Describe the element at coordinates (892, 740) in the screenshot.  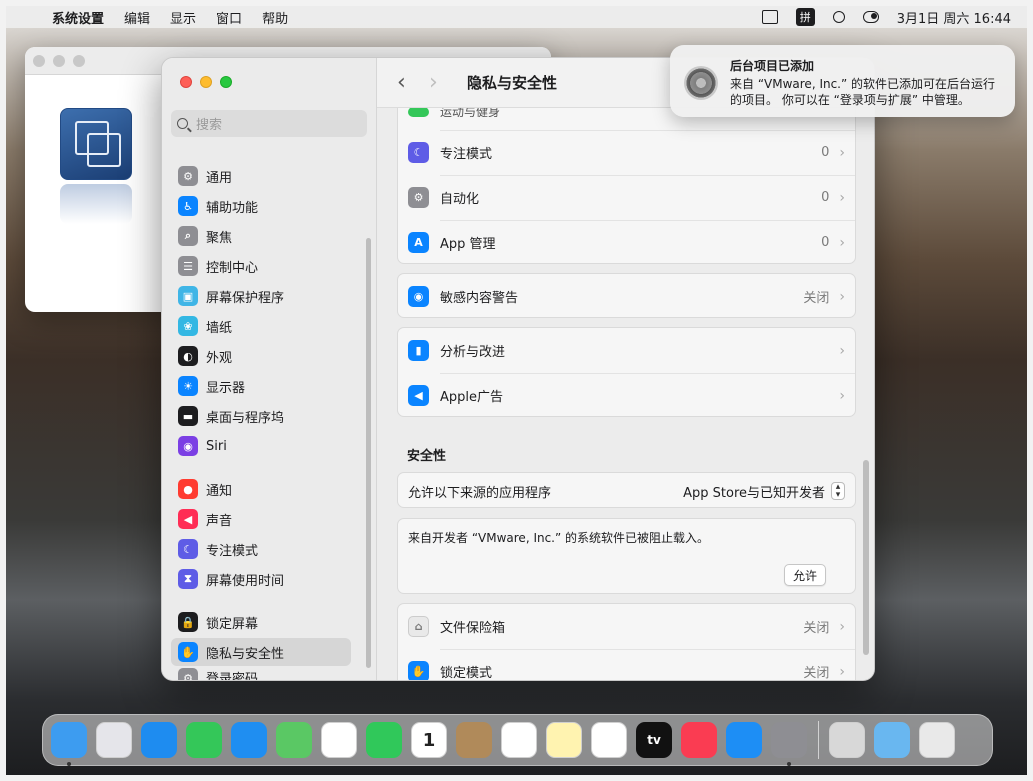
I see `downloads-folder-icon` at that location.